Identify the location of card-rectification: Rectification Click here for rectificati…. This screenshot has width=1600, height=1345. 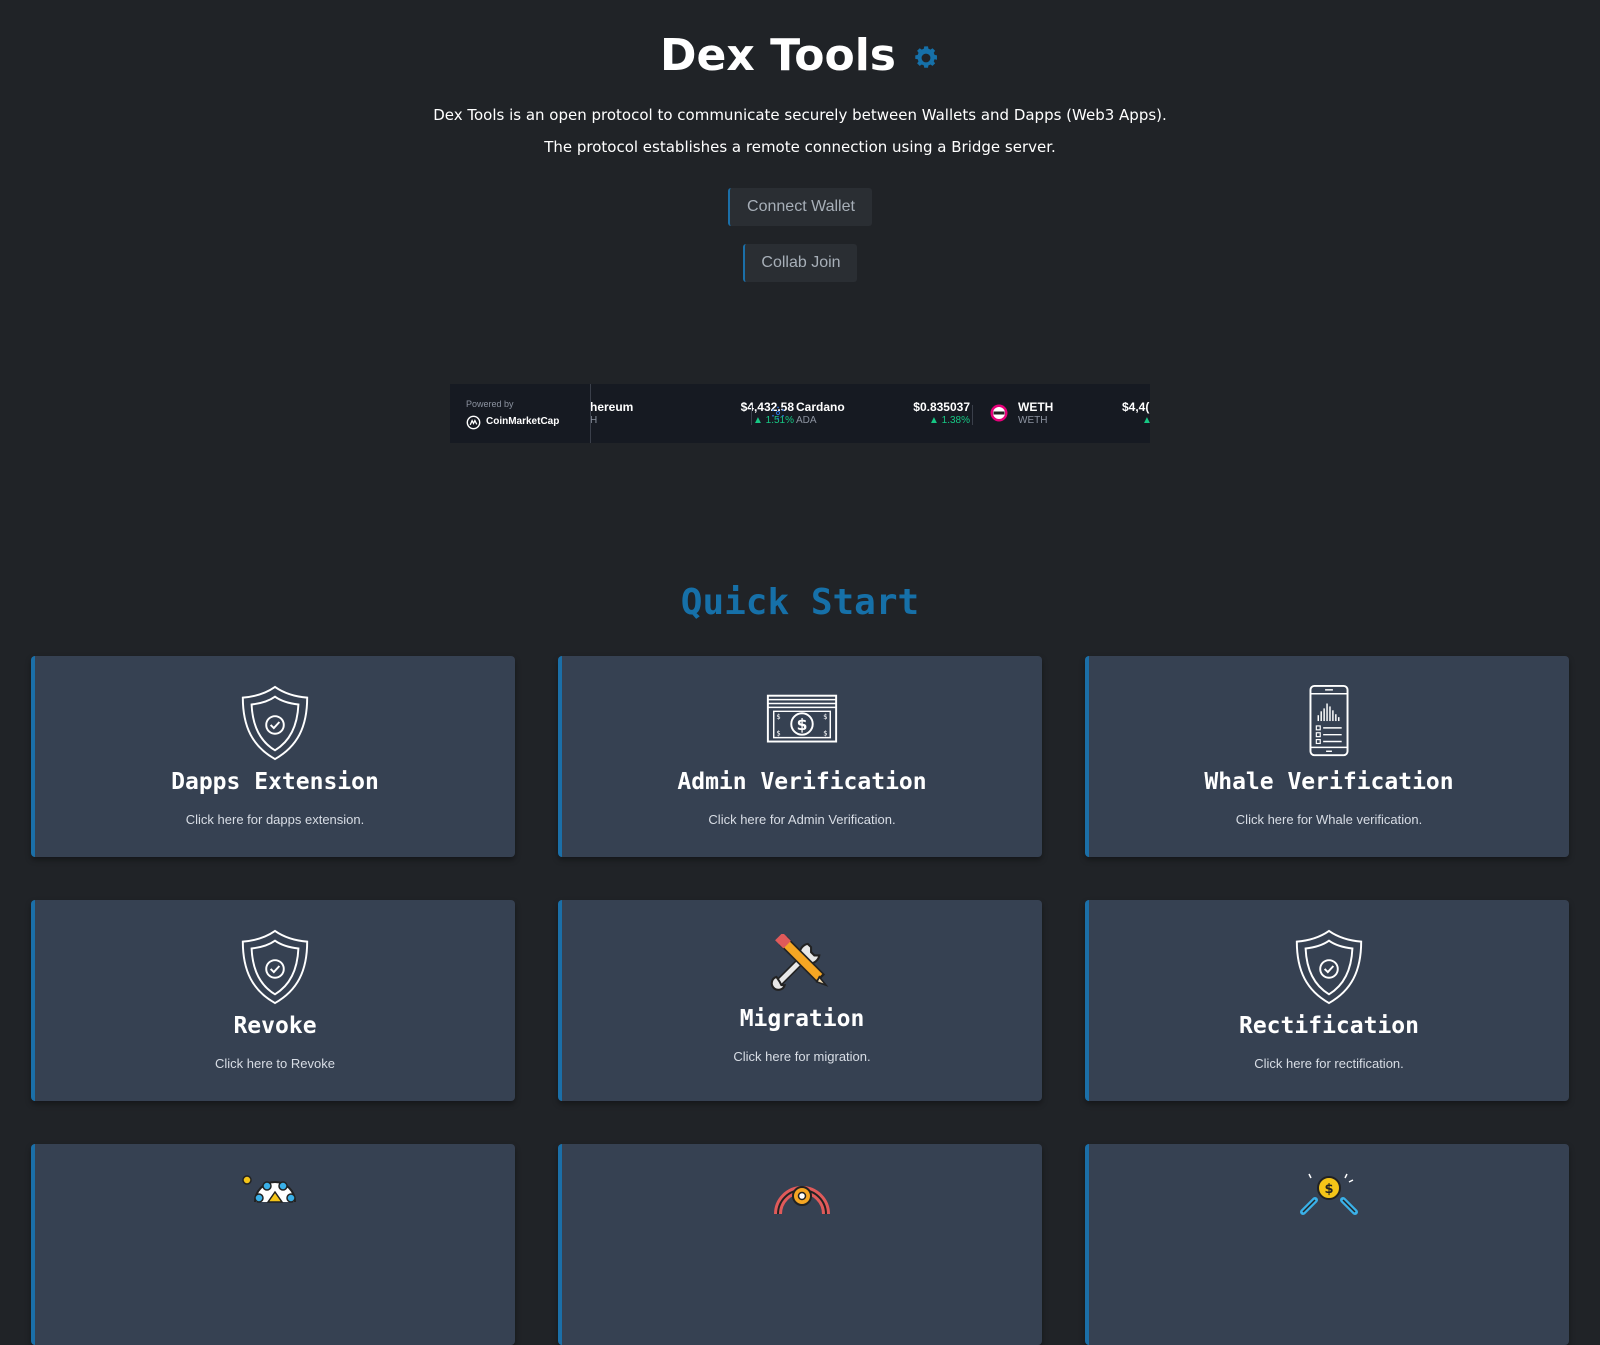
(1327, 1000).